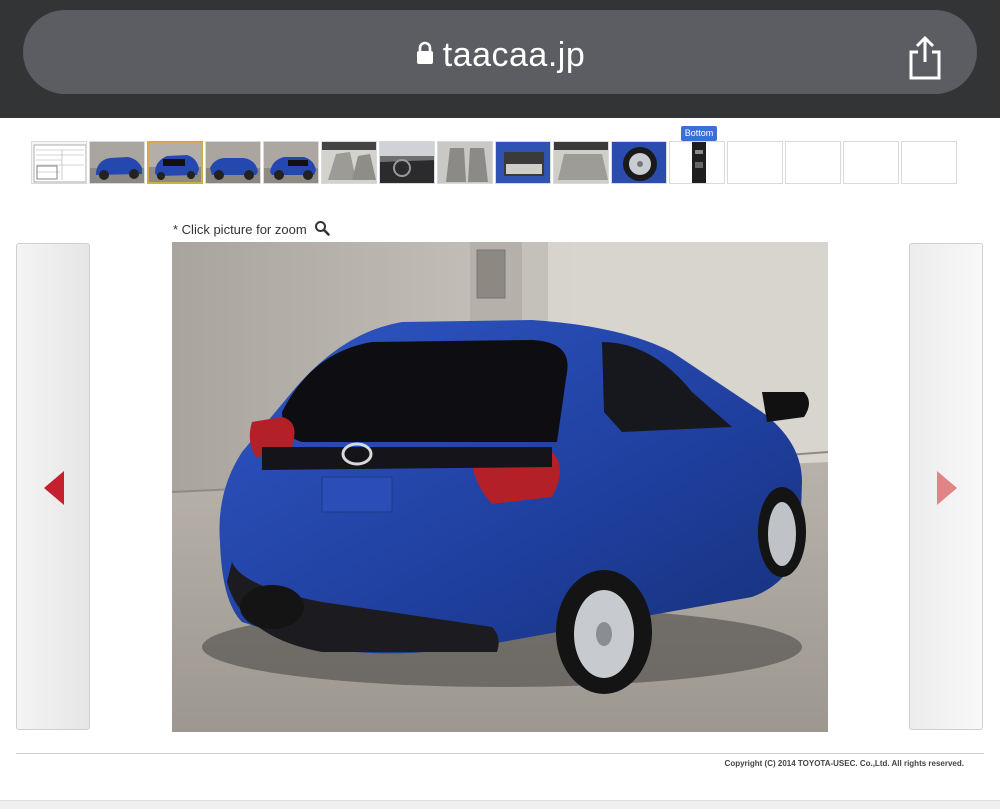  I want to click on url-display: taacaa.jp, so click(500, 56).